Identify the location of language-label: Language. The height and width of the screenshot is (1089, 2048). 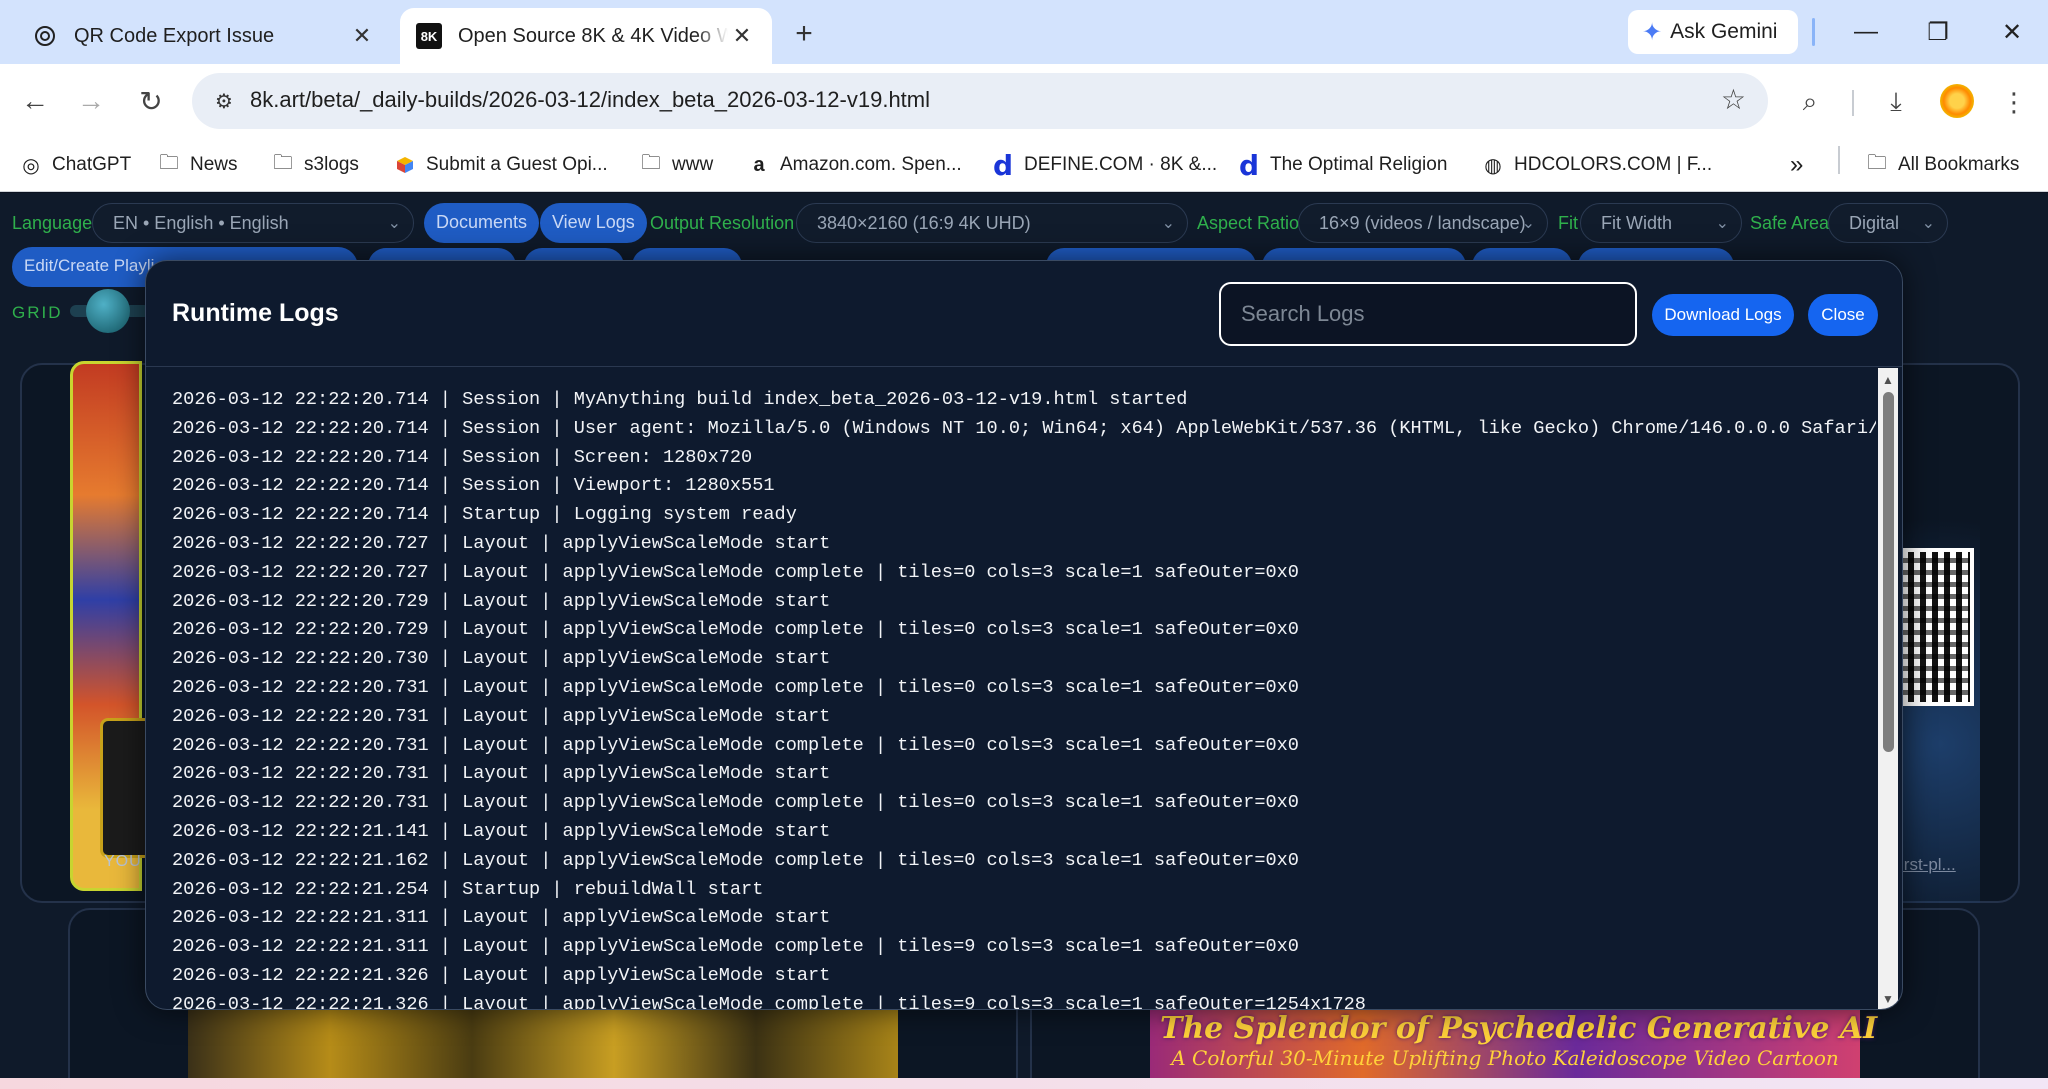
(52, 223).